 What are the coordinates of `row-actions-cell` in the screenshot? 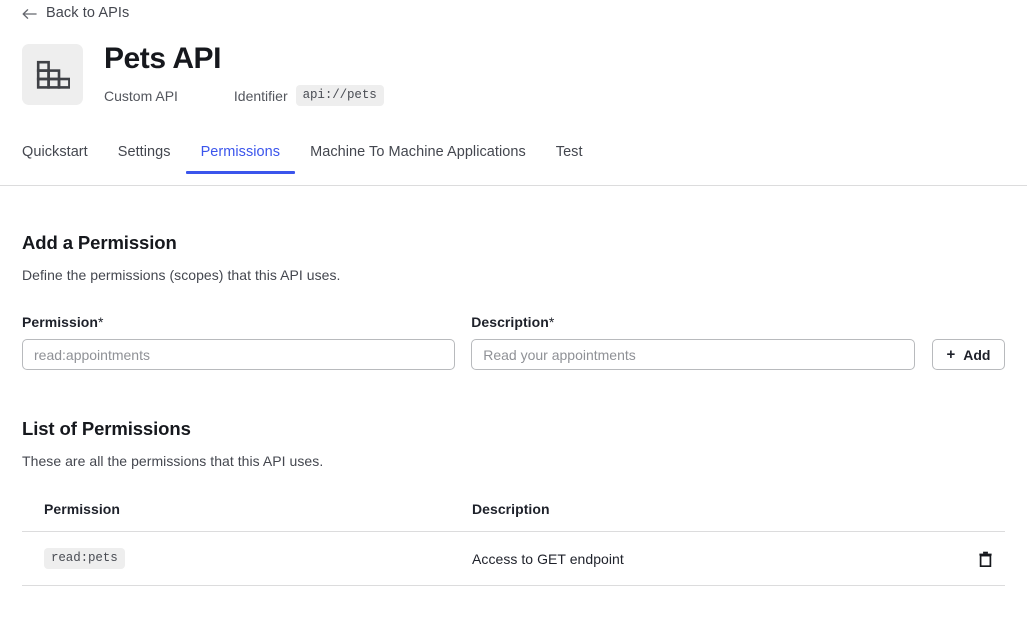 It's located at (975, 559).